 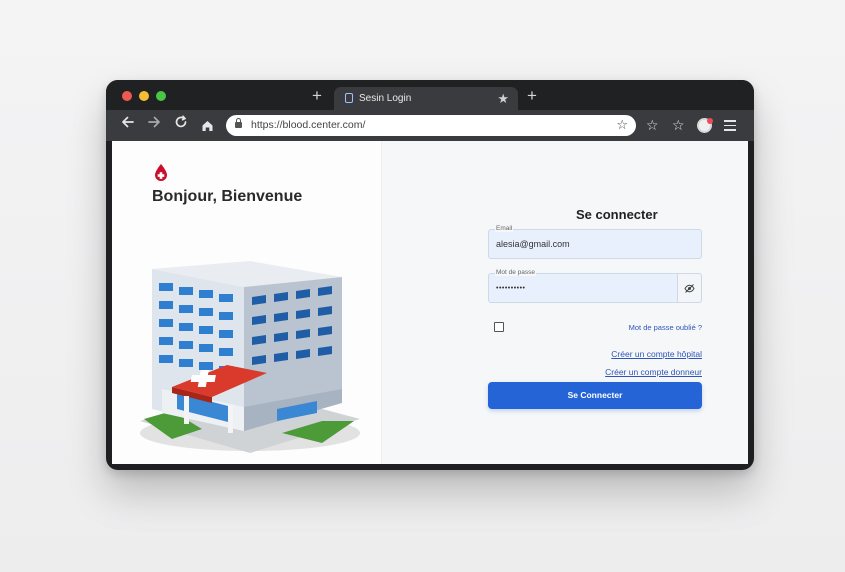 I want to click on bookmark-star-icon: ☆, so click(x=622, y=125).